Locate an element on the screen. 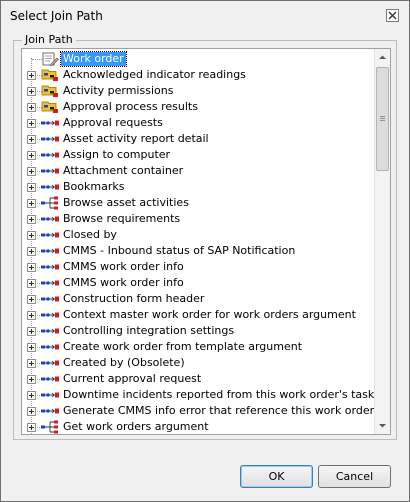 This screenshot has width=410, height=502. tree-item: Approval process results is located at coordinates (198, 107).